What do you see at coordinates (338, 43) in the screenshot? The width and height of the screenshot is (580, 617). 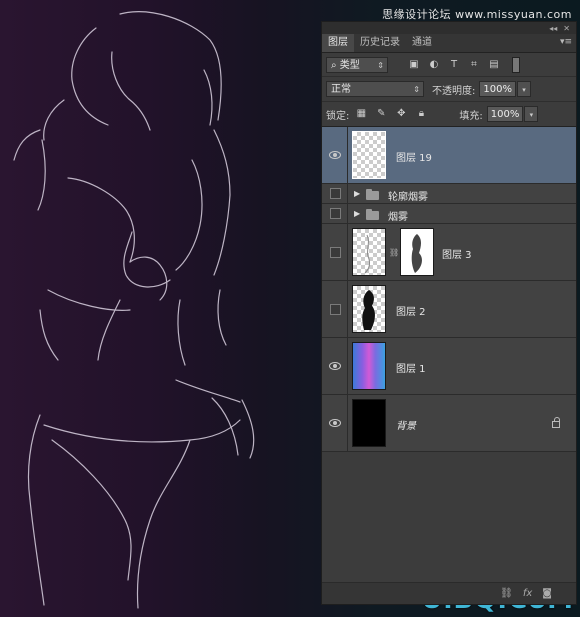 I see `tab-layers: 图层` at bounding box center [338, 43].